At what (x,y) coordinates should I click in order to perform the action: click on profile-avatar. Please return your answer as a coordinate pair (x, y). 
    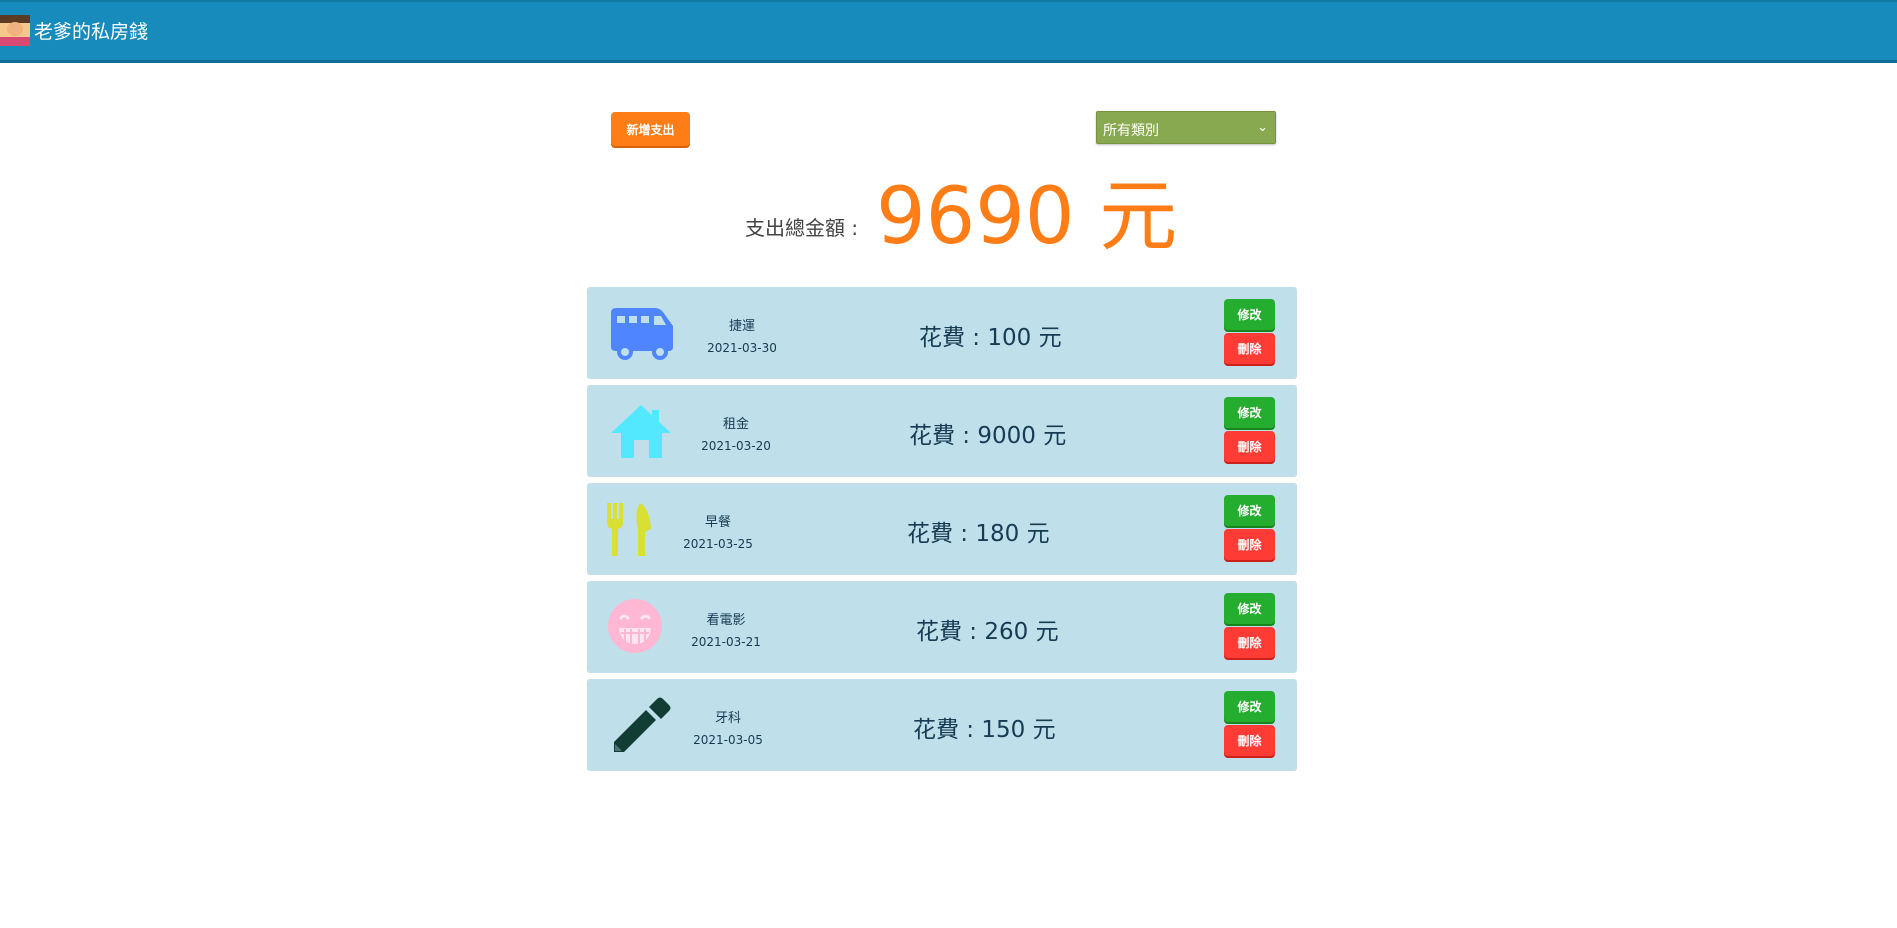
    Looking at the image, I should click on (15, 30).